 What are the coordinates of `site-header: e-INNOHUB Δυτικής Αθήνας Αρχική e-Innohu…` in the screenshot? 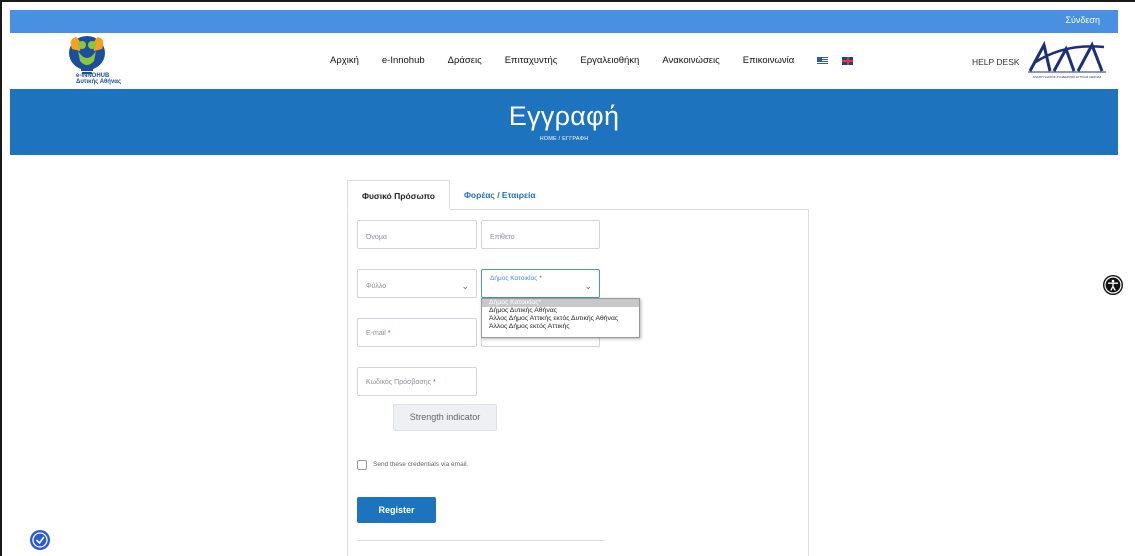 It's located at (564, 61).